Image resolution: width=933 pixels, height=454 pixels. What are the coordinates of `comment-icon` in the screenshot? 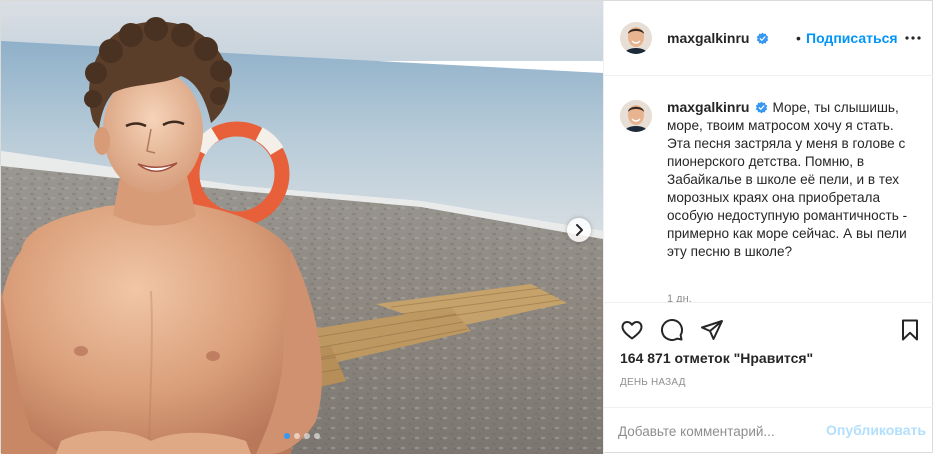 It's located at (672, 330).